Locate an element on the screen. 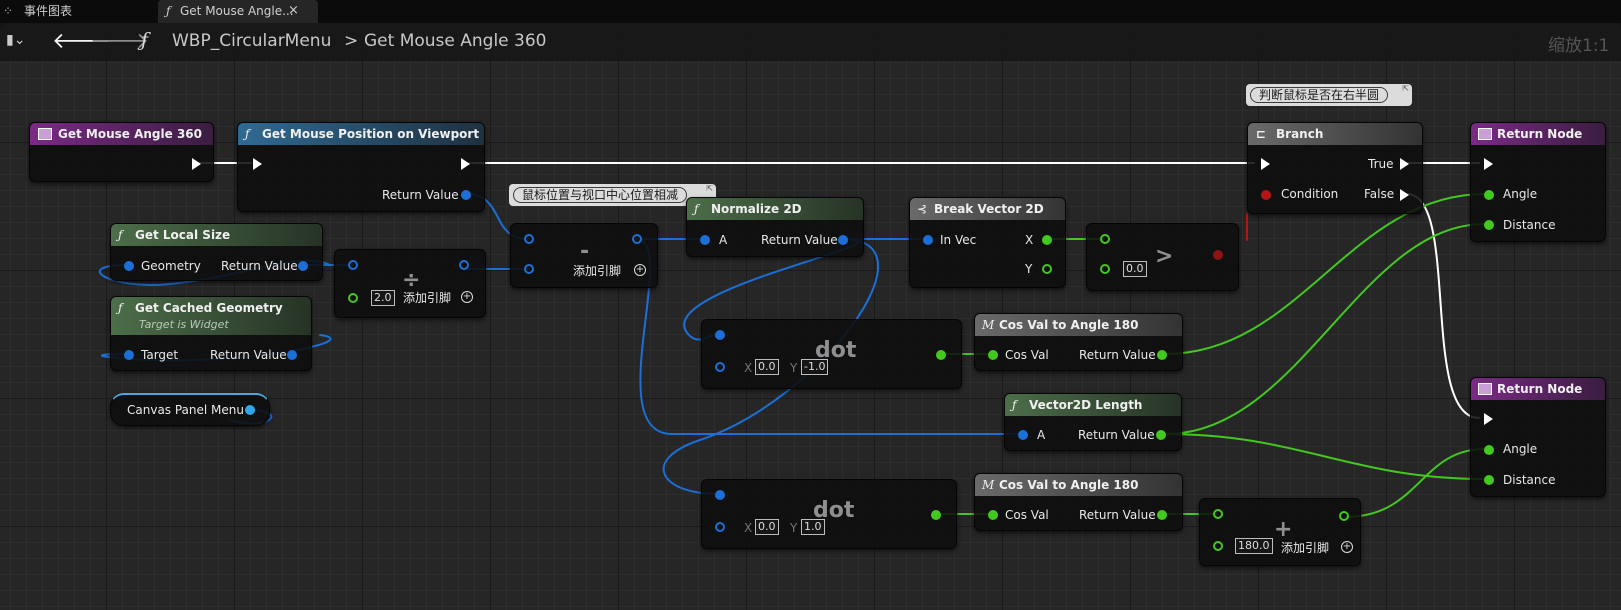 This screenshot has height=610, width=1621. node-normalize-2d: ƒ Normalize 2D A Return Value is located at coordinates (775, 227).